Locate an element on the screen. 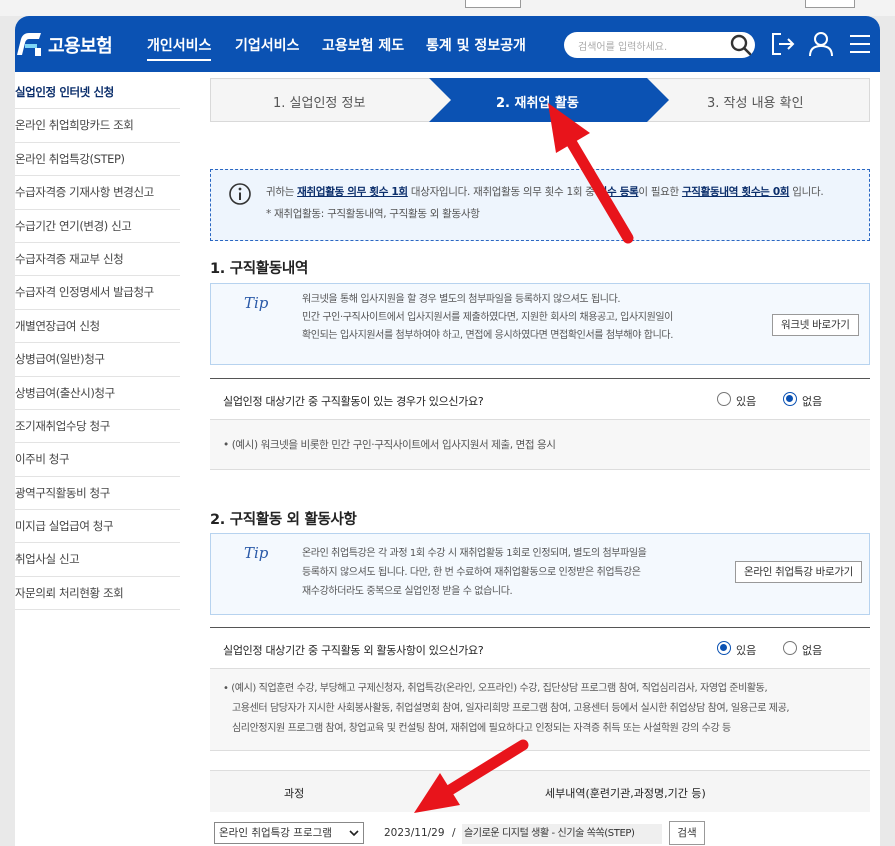 The width and height of the screenshot is (895, 846). sidebar-item-job-hope-card: 온라인 취업희망카드 조회 is located at coordinates (97, 126).